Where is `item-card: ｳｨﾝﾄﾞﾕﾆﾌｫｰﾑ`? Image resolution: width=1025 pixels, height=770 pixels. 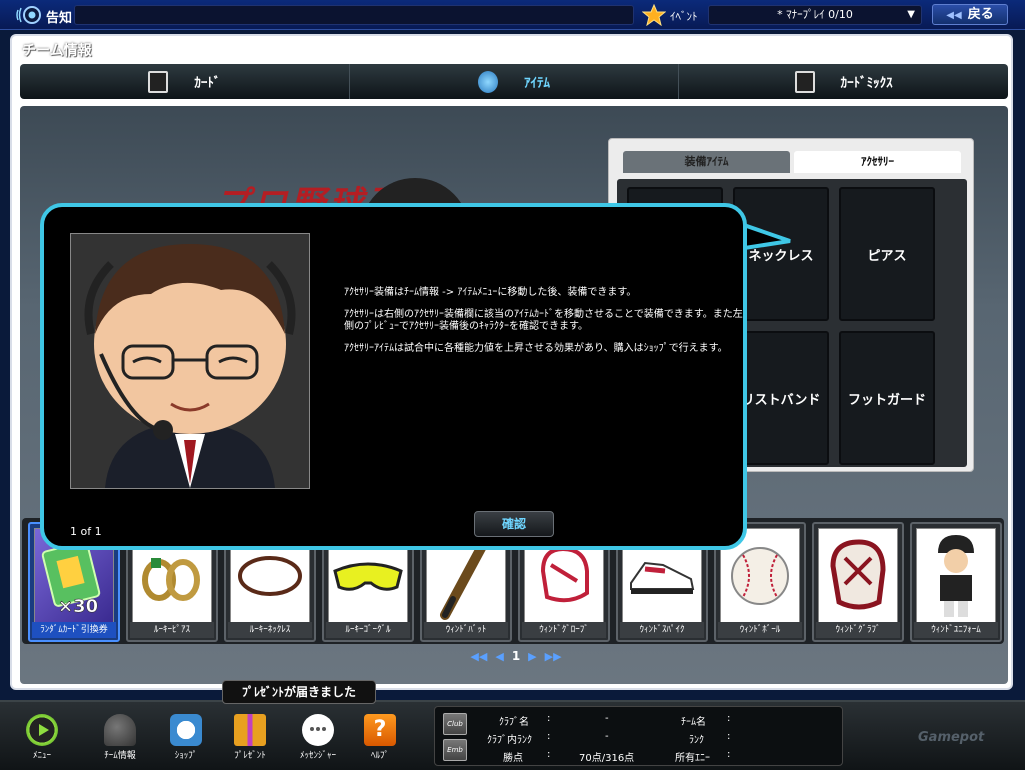 item-card: ｳｨﾝﾄﾞﾕﾆﾌｫｰﾑ is located at coordinates (956, 582).